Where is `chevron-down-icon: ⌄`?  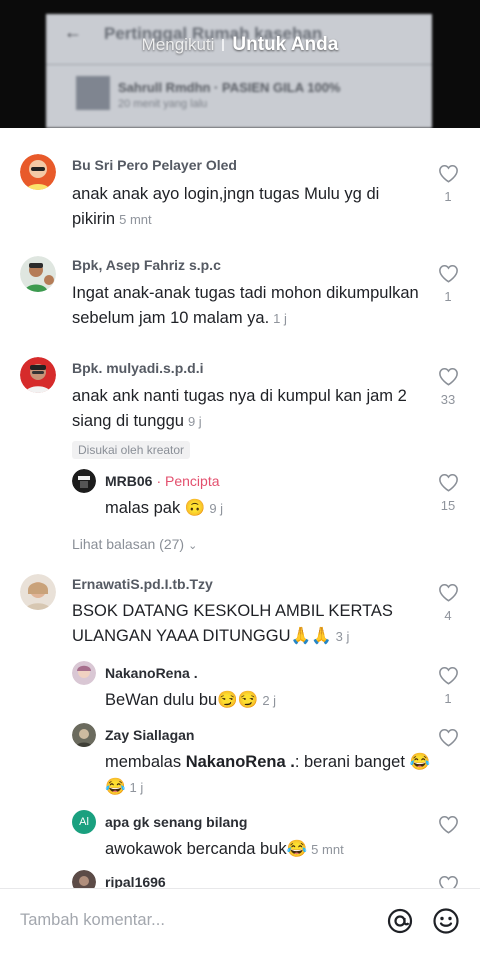 chevron-down-icon: ⌄ is located at coordinates (193, 546).